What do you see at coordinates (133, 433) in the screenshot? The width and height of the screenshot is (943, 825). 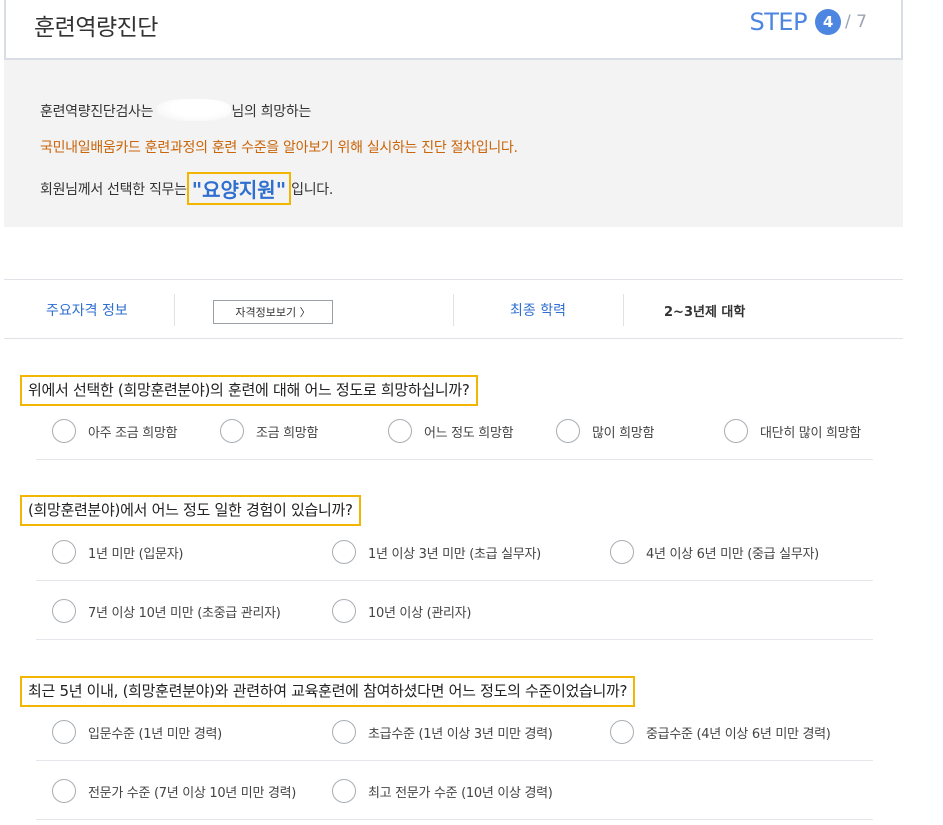 I see `option-label: 아주 조금 희망함` at bounding box center [133, 433].